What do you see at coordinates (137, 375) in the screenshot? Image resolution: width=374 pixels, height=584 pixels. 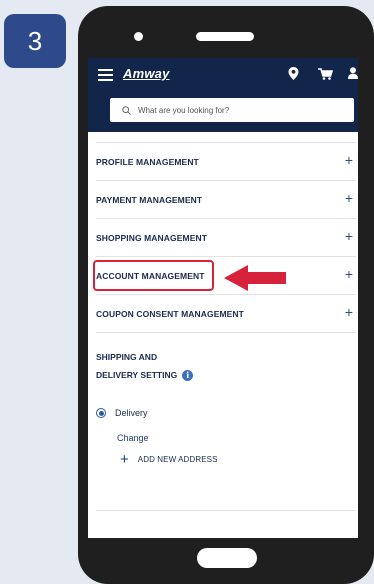 I see `shipping-title-line2: DELIVERY SETTING` at bounding box center [137, 375].